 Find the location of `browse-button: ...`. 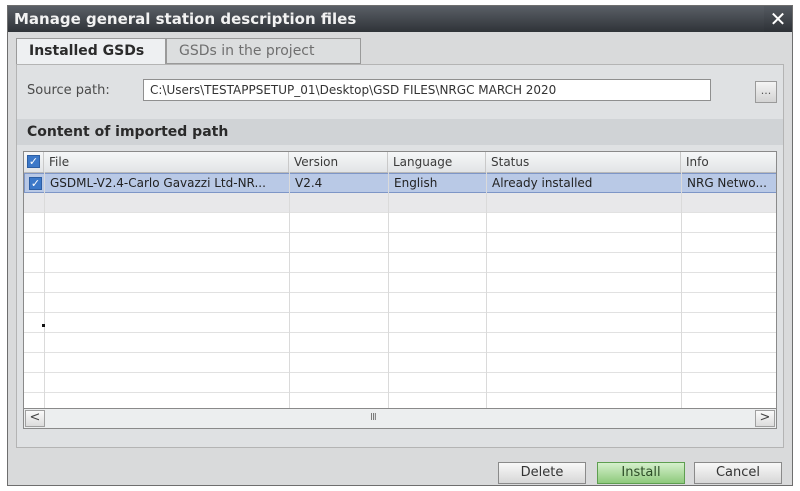

browse-button: ... is located at coordinates (766, 92).